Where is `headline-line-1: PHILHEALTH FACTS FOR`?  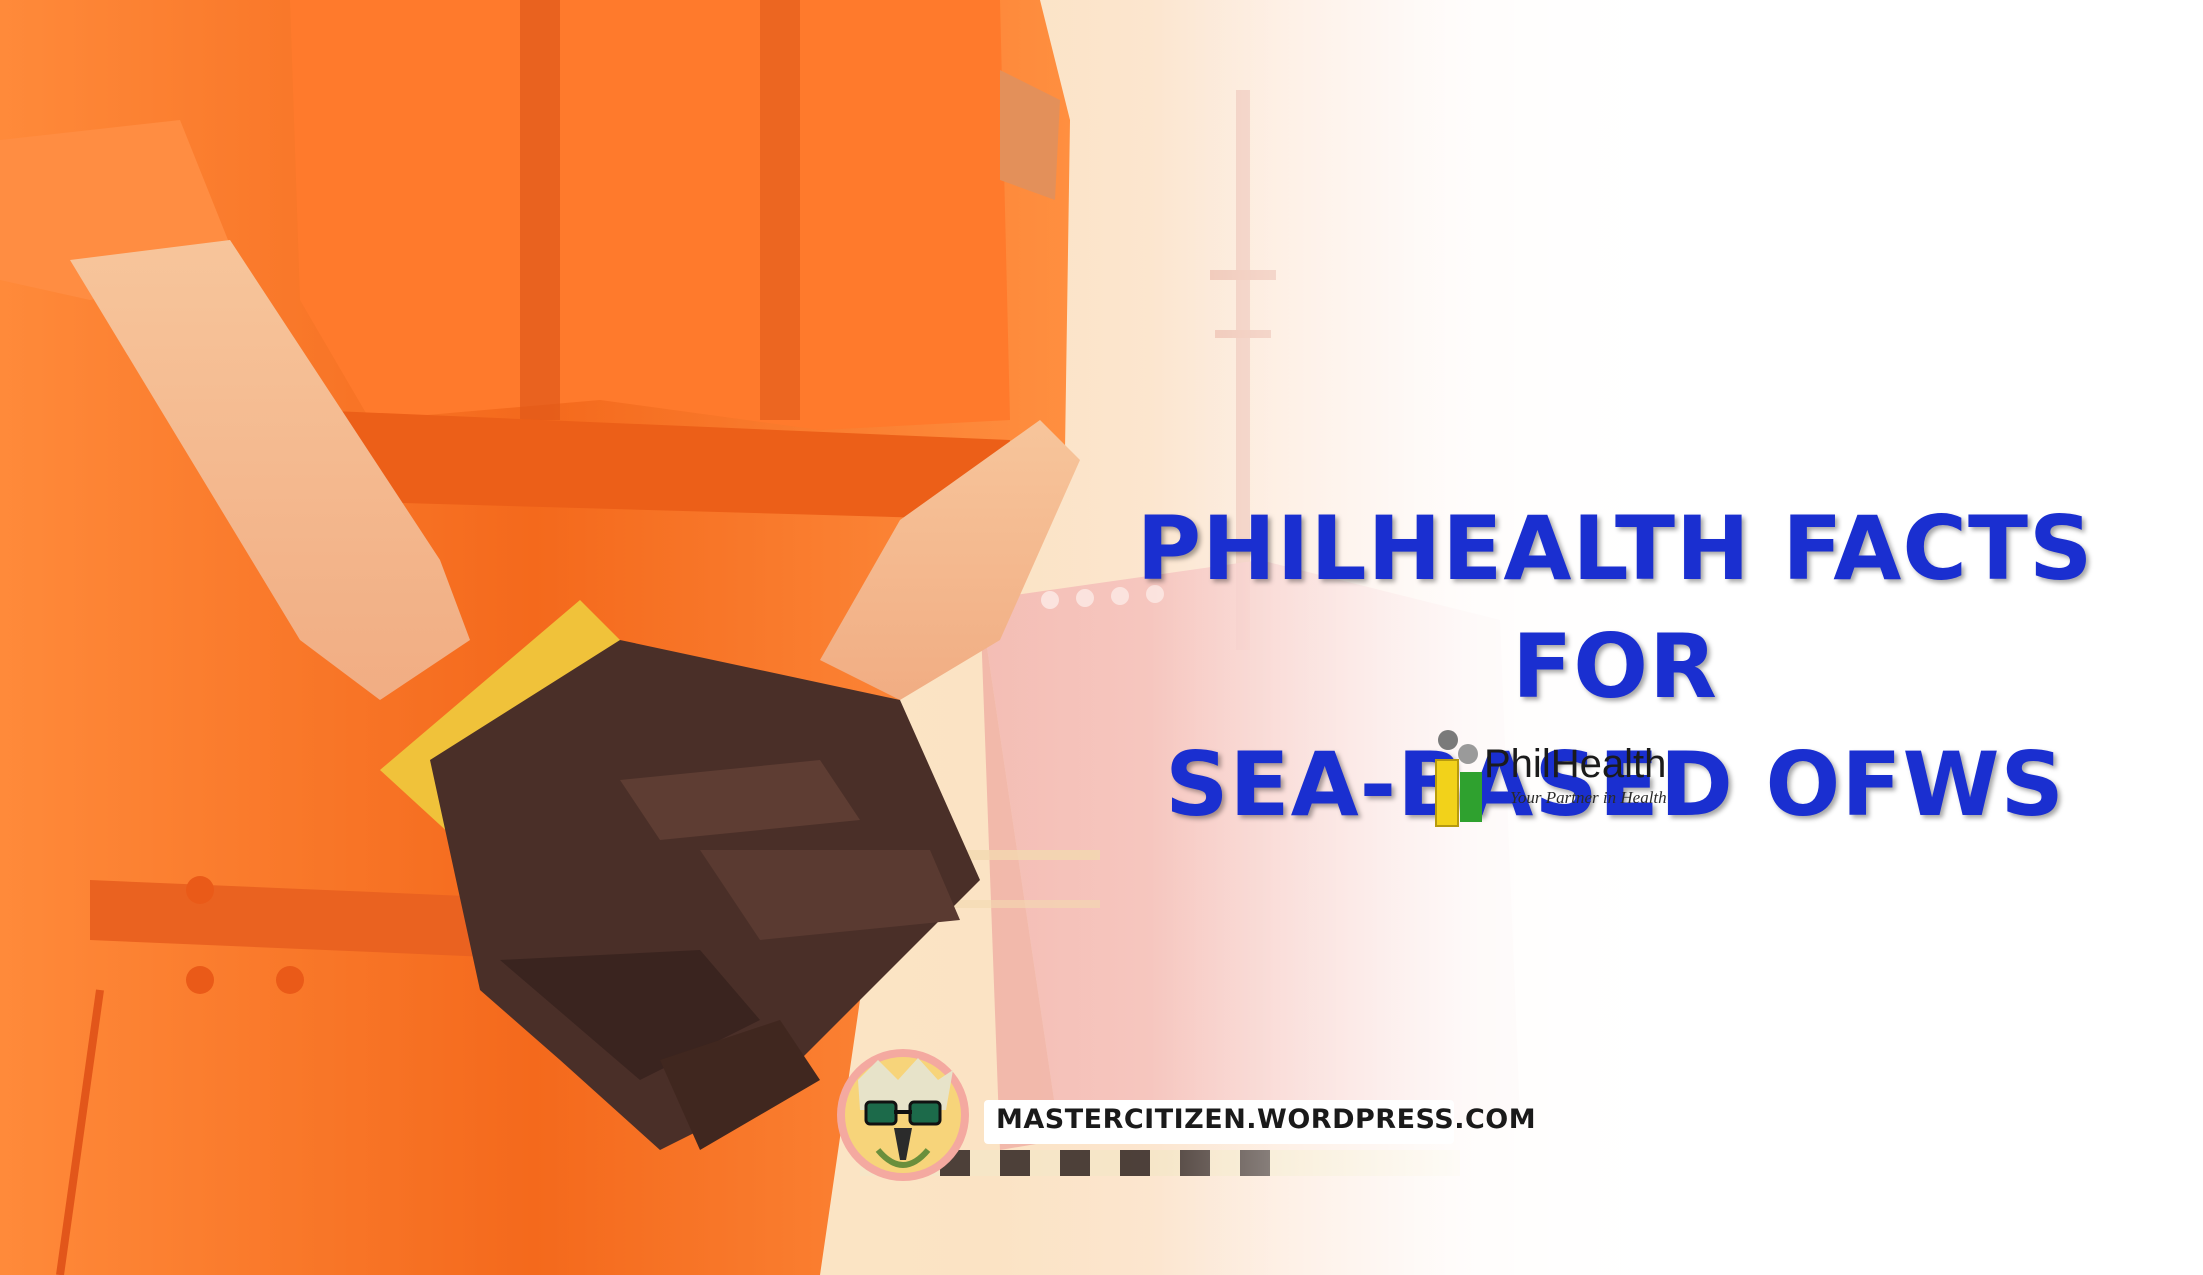 headline-line-1: PHILHEALTH FACTS FOR is located at coordinates (1615, 607).